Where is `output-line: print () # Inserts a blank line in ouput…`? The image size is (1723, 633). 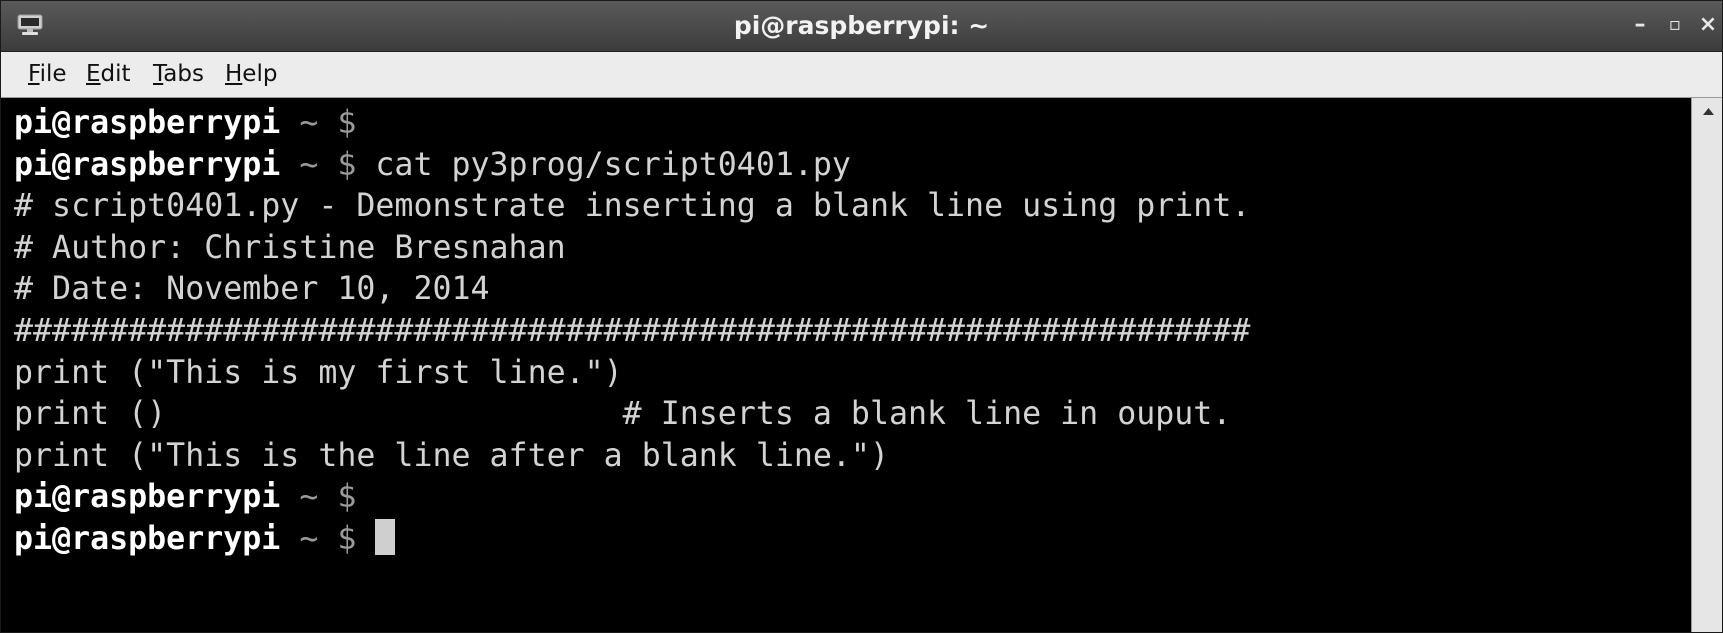 output-line: print () # Inserts a blank line in ouput… is located at coordinates (623, 414).